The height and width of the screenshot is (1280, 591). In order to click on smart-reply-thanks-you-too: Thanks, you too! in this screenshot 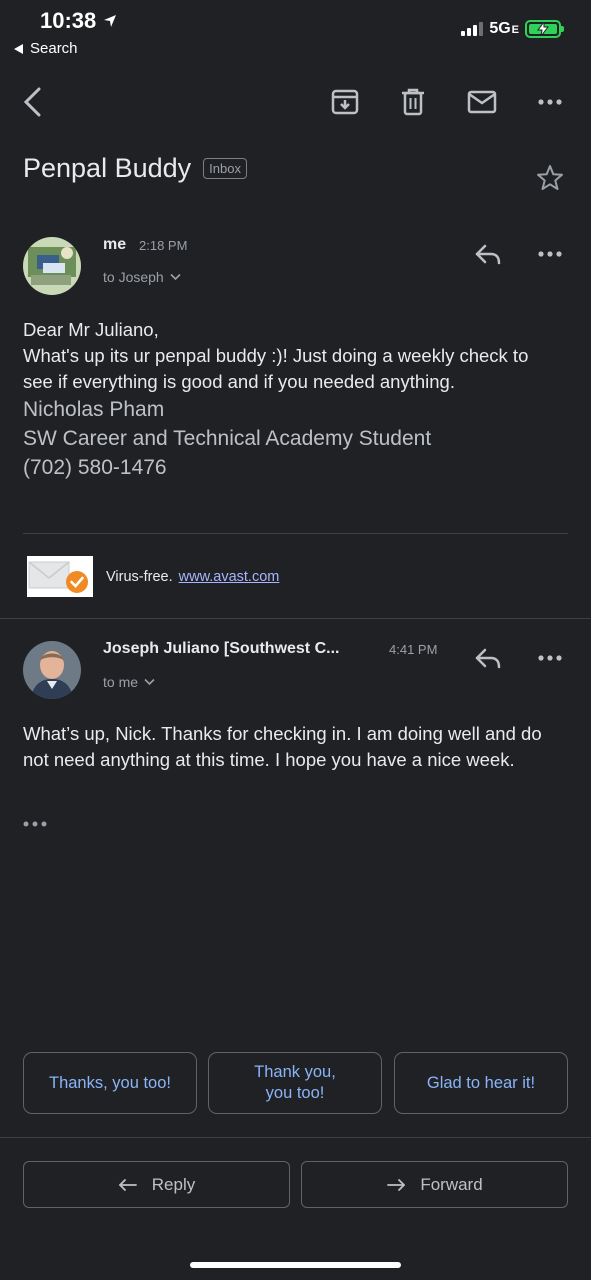, I will do `click(110, 1083)`.